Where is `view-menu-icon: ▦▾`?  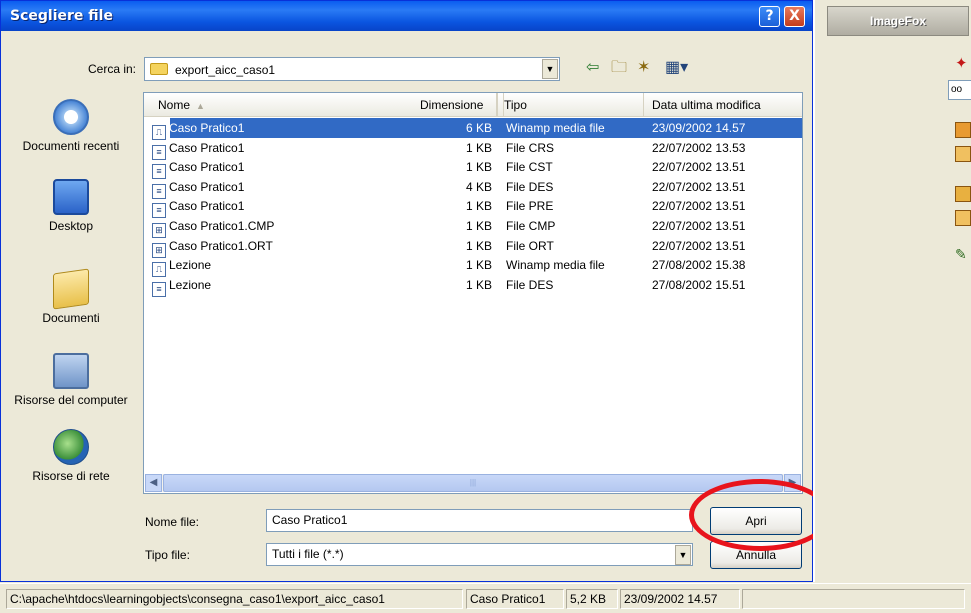
view-menu-icon: ▦▾ is located at coordinates (676, 68).